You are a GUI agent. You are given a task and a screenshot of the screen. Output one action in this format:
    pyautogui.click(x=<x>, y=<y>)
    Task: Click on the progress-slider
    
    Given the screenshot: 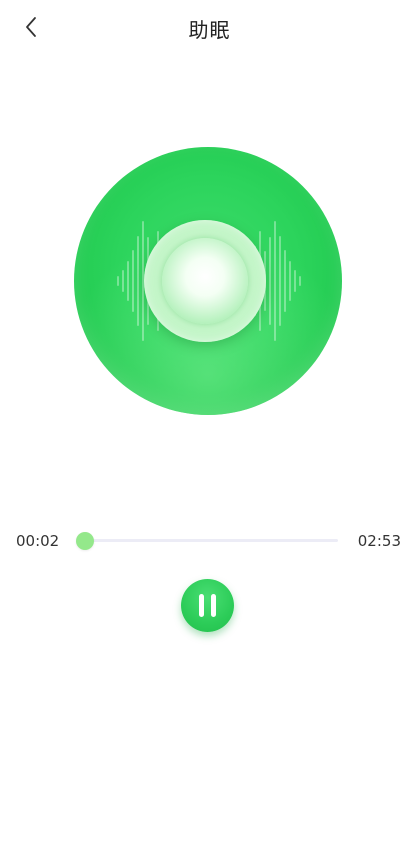 What is the action you would take?
    pyautogui.click(x=209, y=540)
    